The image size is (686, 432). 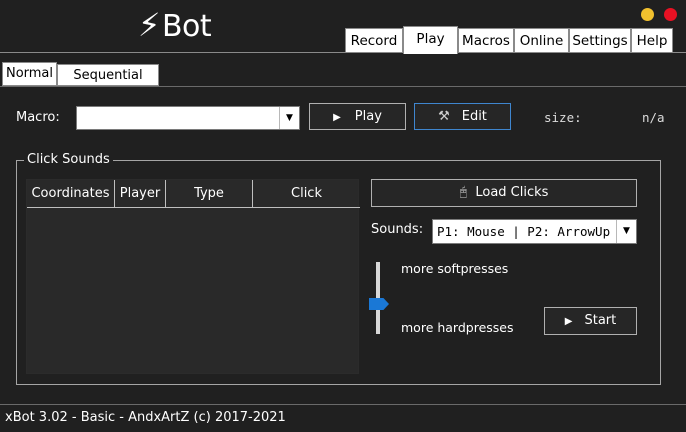 I want to click on sounds-select: P1: Mouse | P2: ArrowUp ▼, so click(x=534, y=231).